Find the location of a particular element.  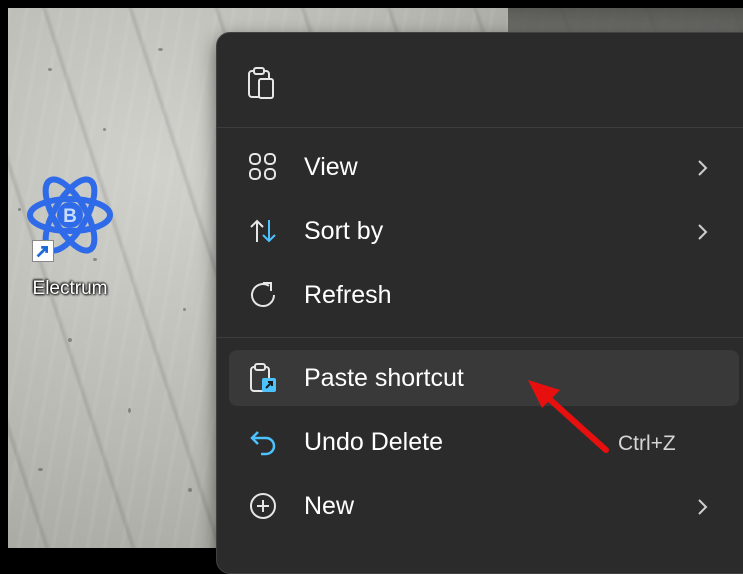

svg-text: B is located at coordinates (70, 216).